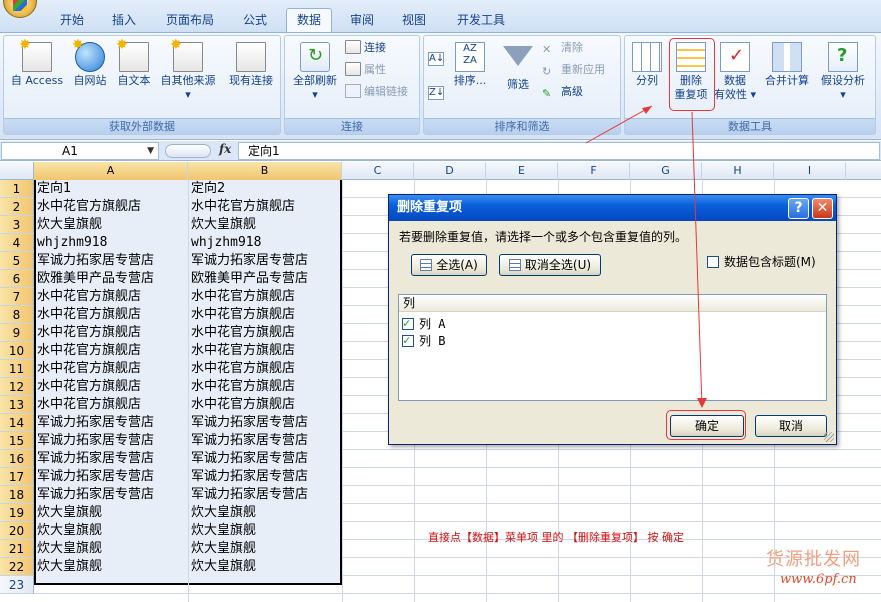 This screenshot has height=602, width=881. Describe the element at coordinates (111, 297) in the screenshot. I see `cell-a7: 水中花官方旗舰店` at that location.